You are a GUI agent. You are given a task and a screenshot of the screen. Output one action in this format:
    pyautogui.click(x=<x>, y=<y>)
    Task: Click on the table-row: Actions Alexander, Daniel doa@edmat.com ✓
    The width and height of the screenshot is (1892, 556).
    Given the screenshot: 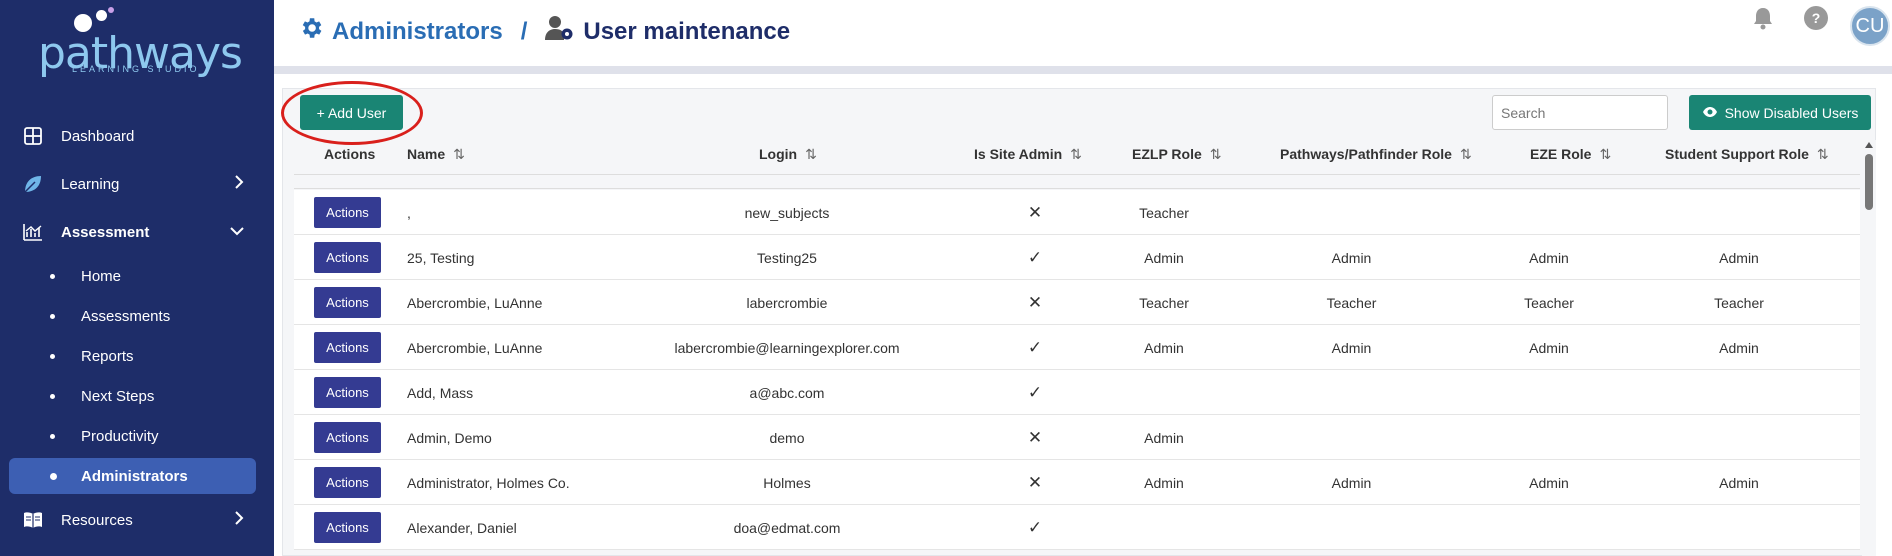 What is the action you would take?
    pyautogui.click(x=1077, y=527)
    